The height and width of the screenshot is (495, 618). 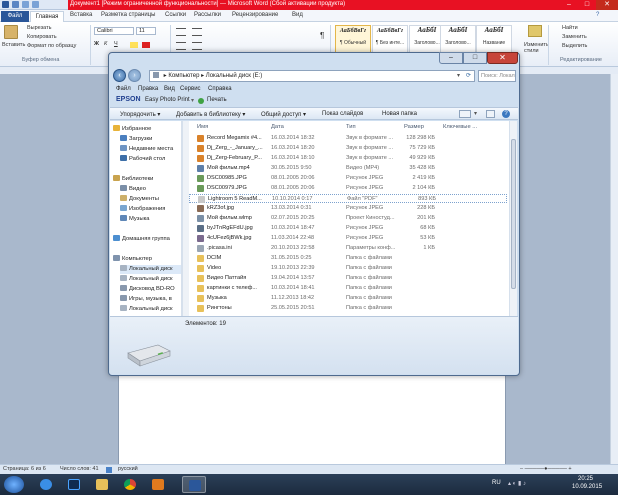 What do you see at coordinates (141, 239) in the screenshot?
I see `nav-item: Домашняя группа` at bounding box center [141, 239].